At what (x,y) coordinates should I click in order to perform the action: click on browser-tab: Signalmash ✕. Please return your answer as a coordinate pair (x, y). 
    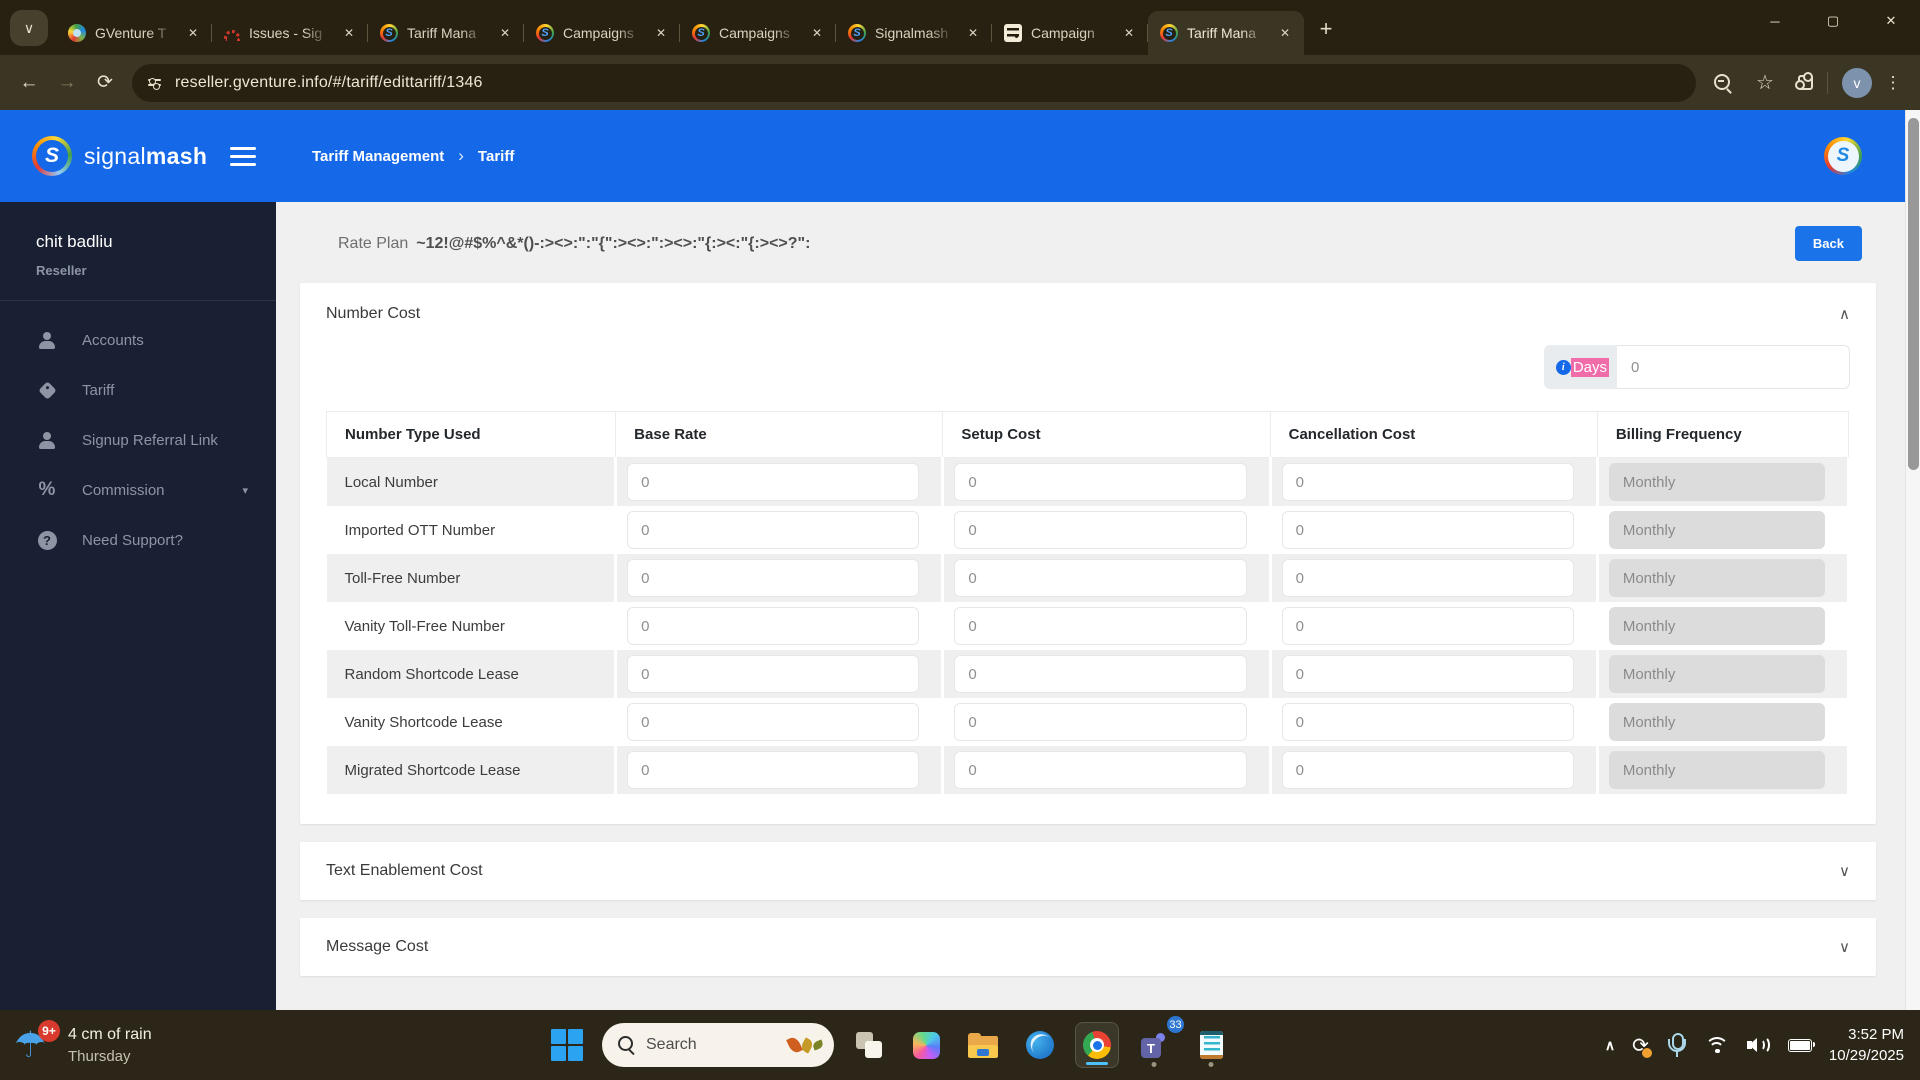
    Looking at the image, I should click on (914, 33).